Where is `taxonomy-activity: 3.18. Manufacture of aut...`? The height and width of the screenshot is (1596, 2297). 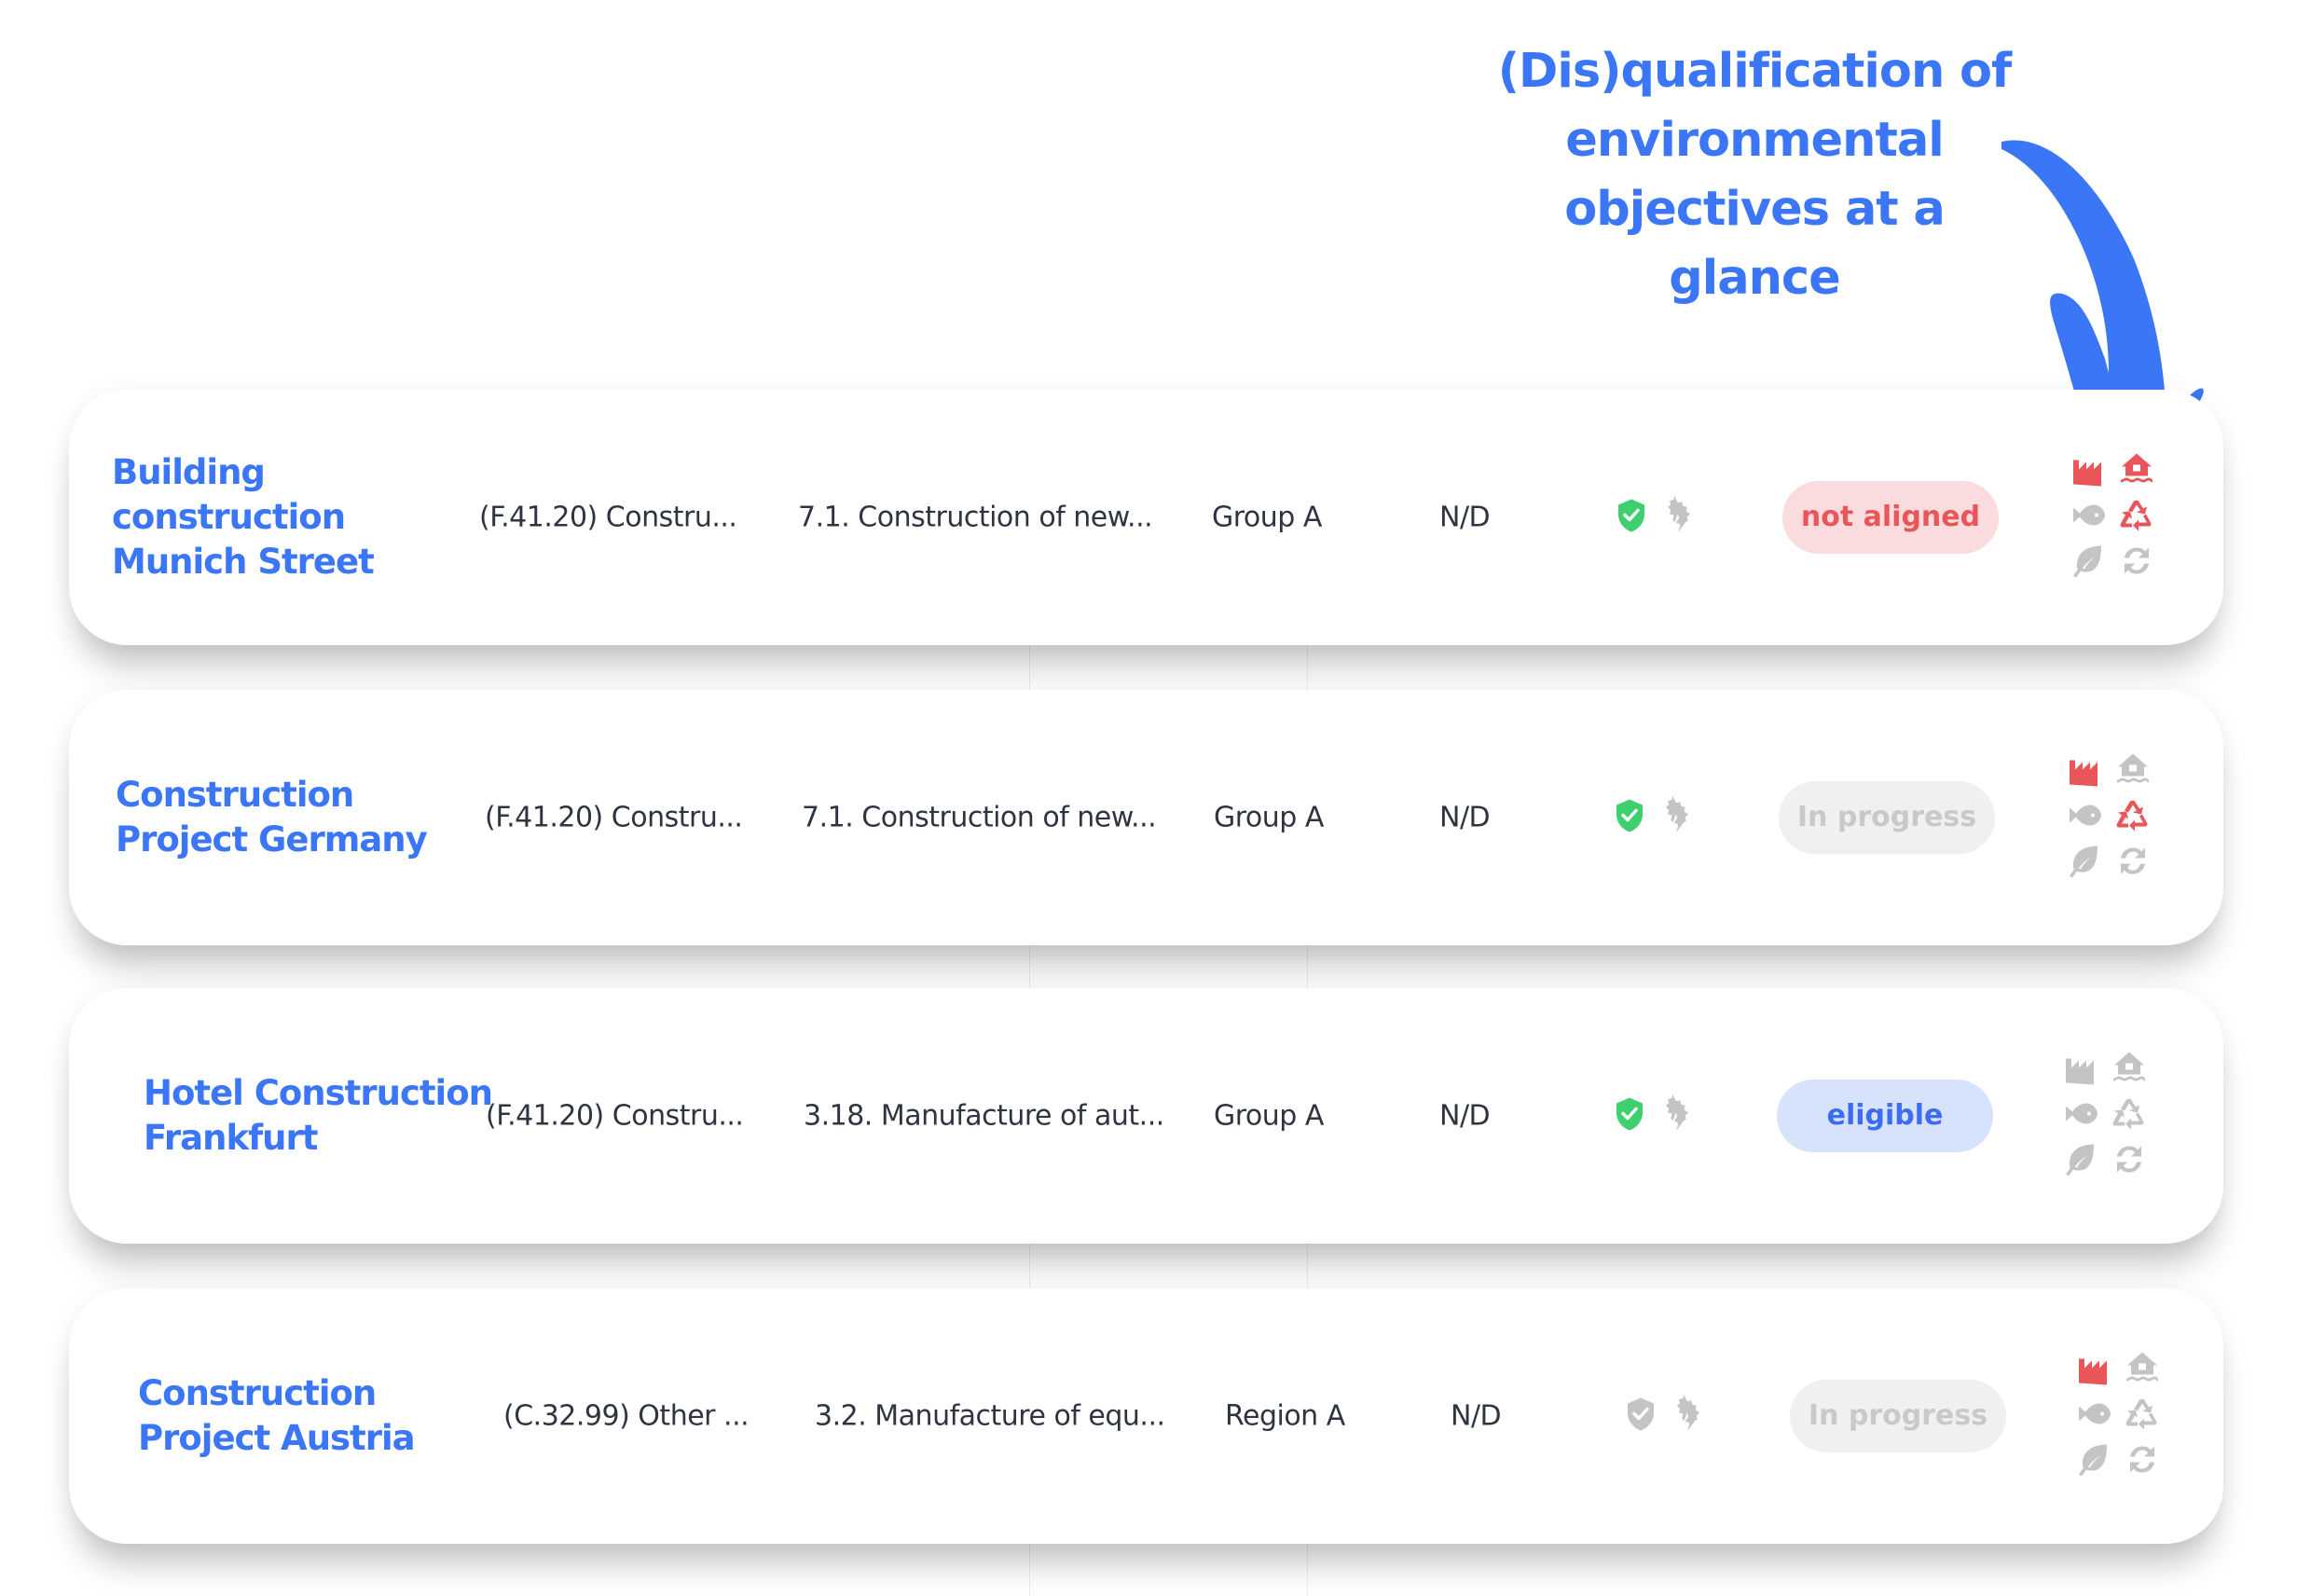 taxonomy-activity: 3.18. Manufacture of aut... is located at coordinates (984, 1116).